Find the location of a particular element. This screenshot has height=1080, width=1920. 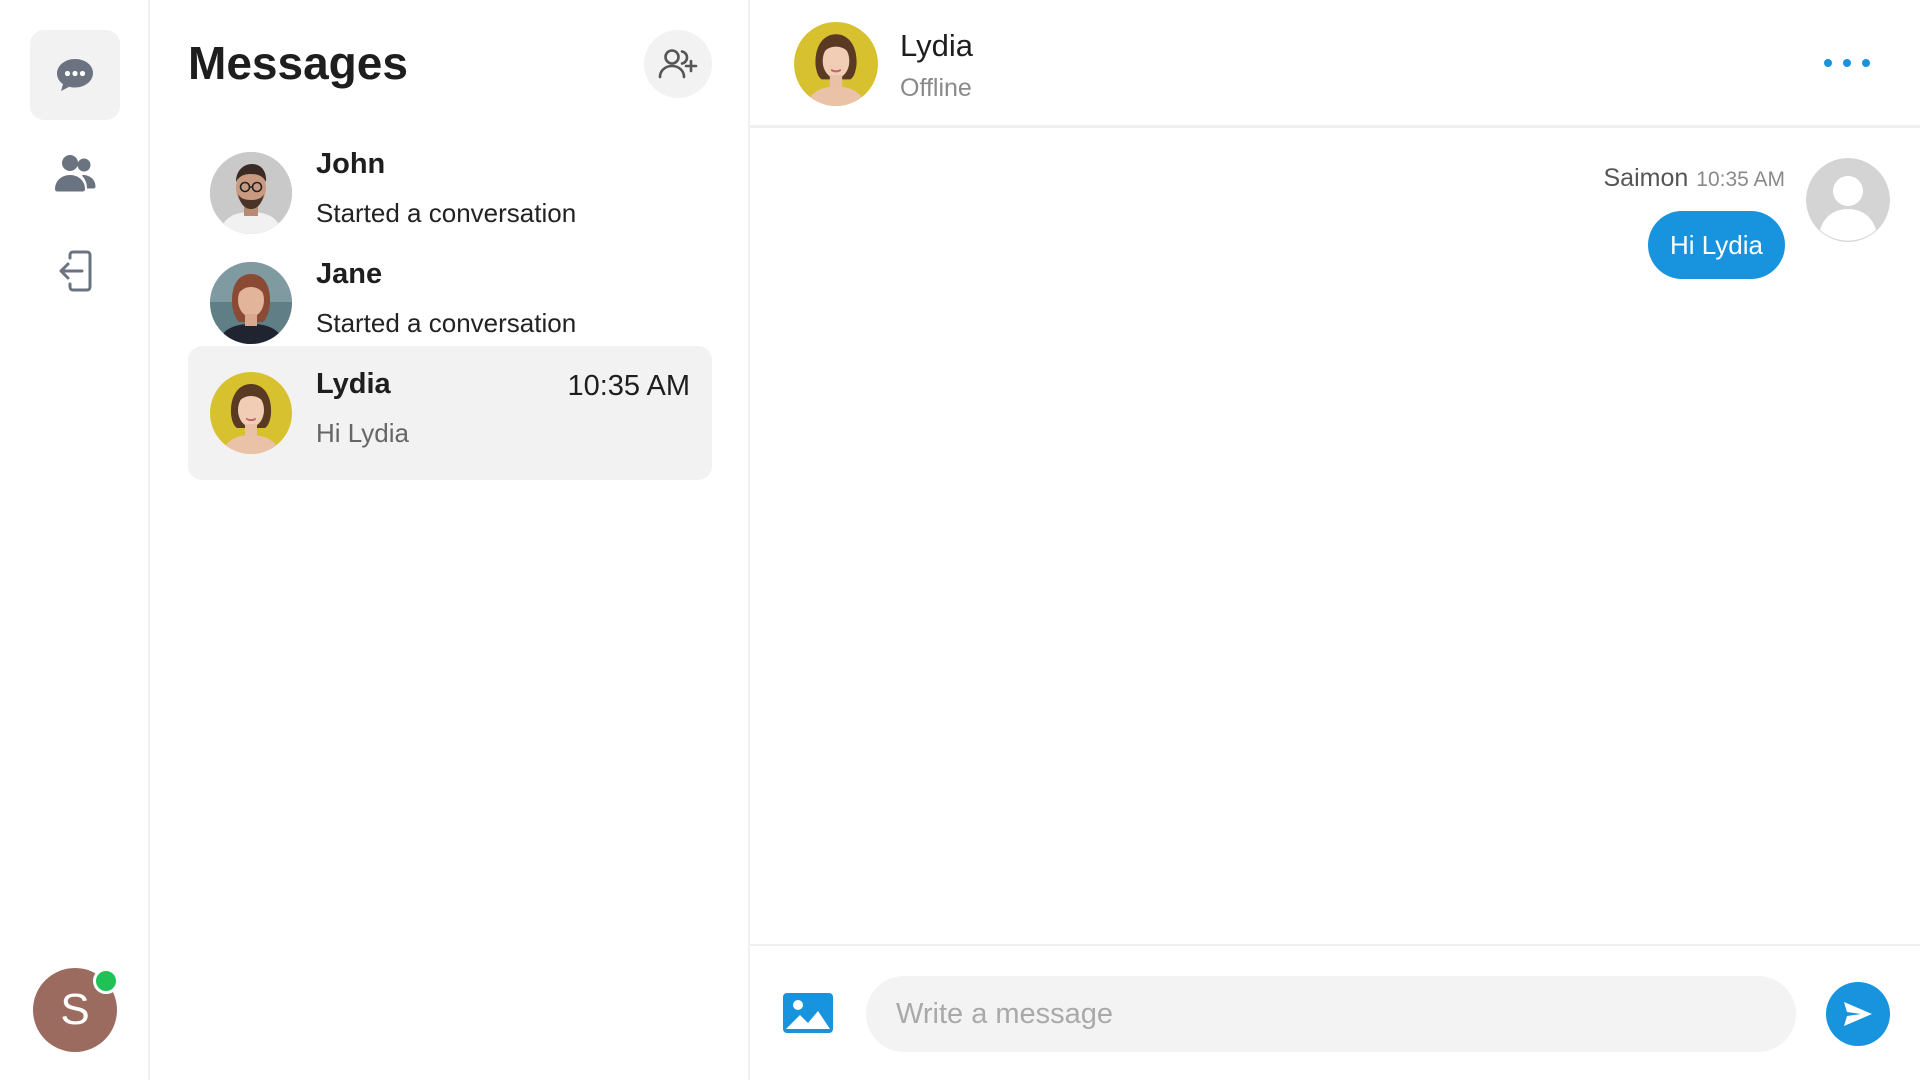

more-options-button is located at coordinates (1847, 63).